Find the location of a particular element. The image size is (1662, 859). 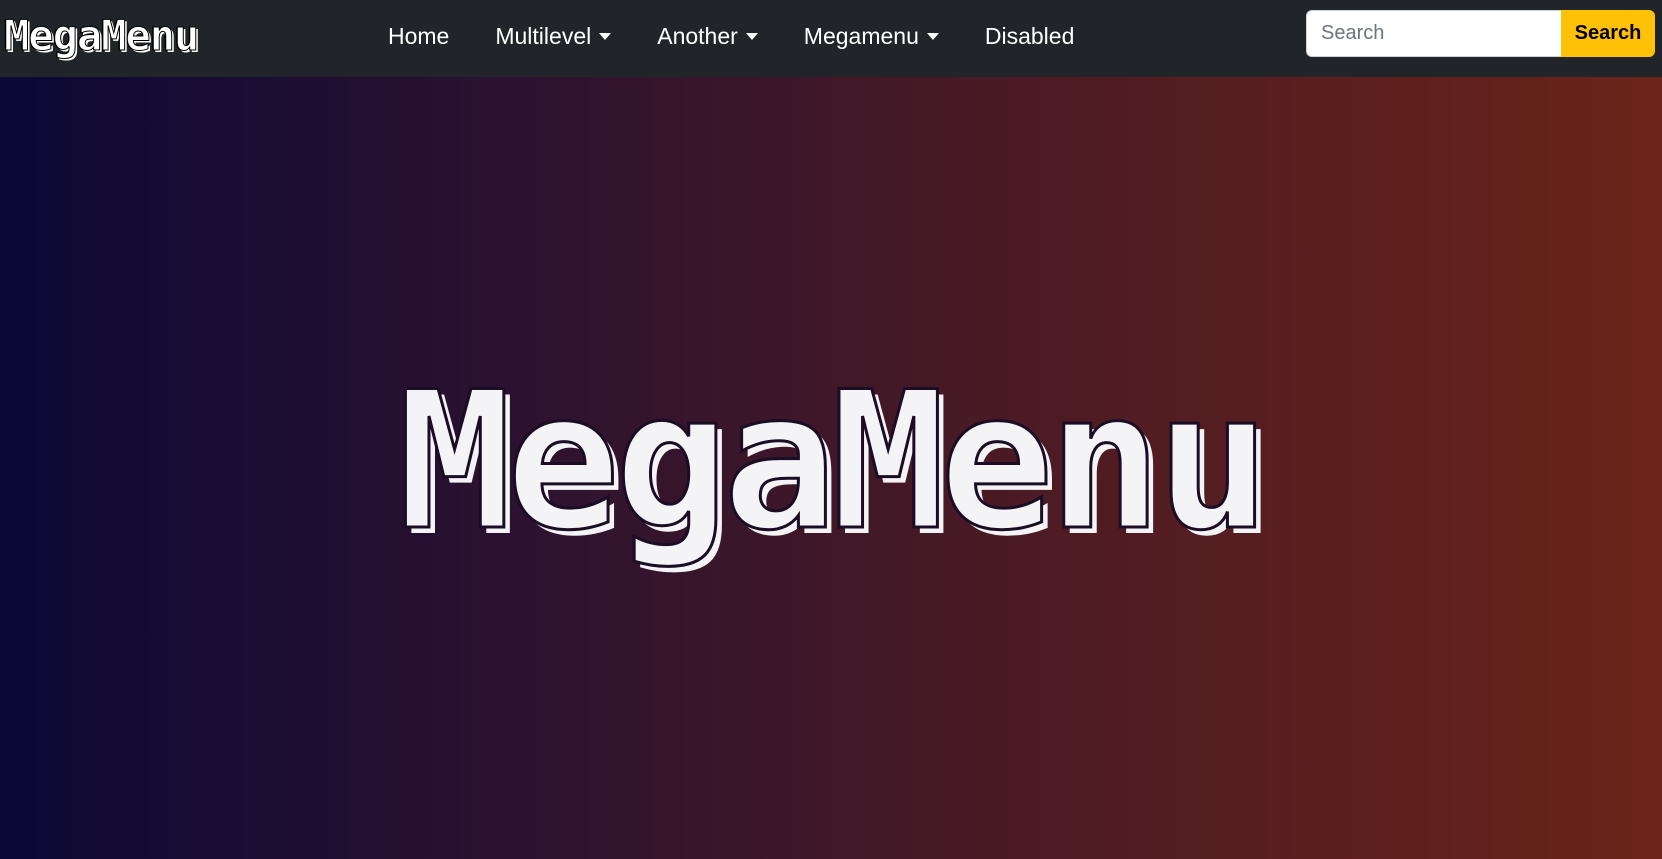

nav-link-label: Disabled is located at coordinates (1029, 35).